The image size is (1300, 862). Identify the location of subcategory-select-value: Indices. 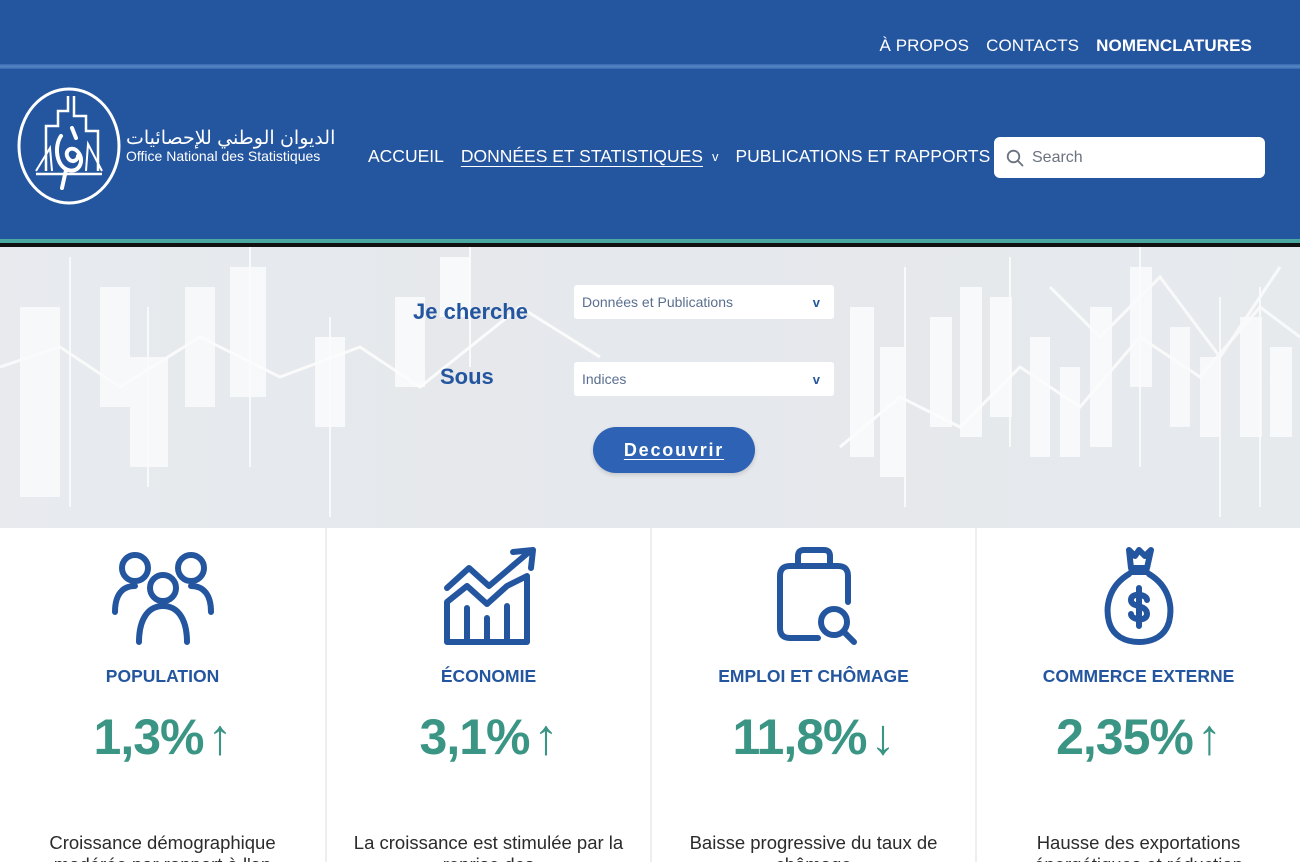
(604, 379).